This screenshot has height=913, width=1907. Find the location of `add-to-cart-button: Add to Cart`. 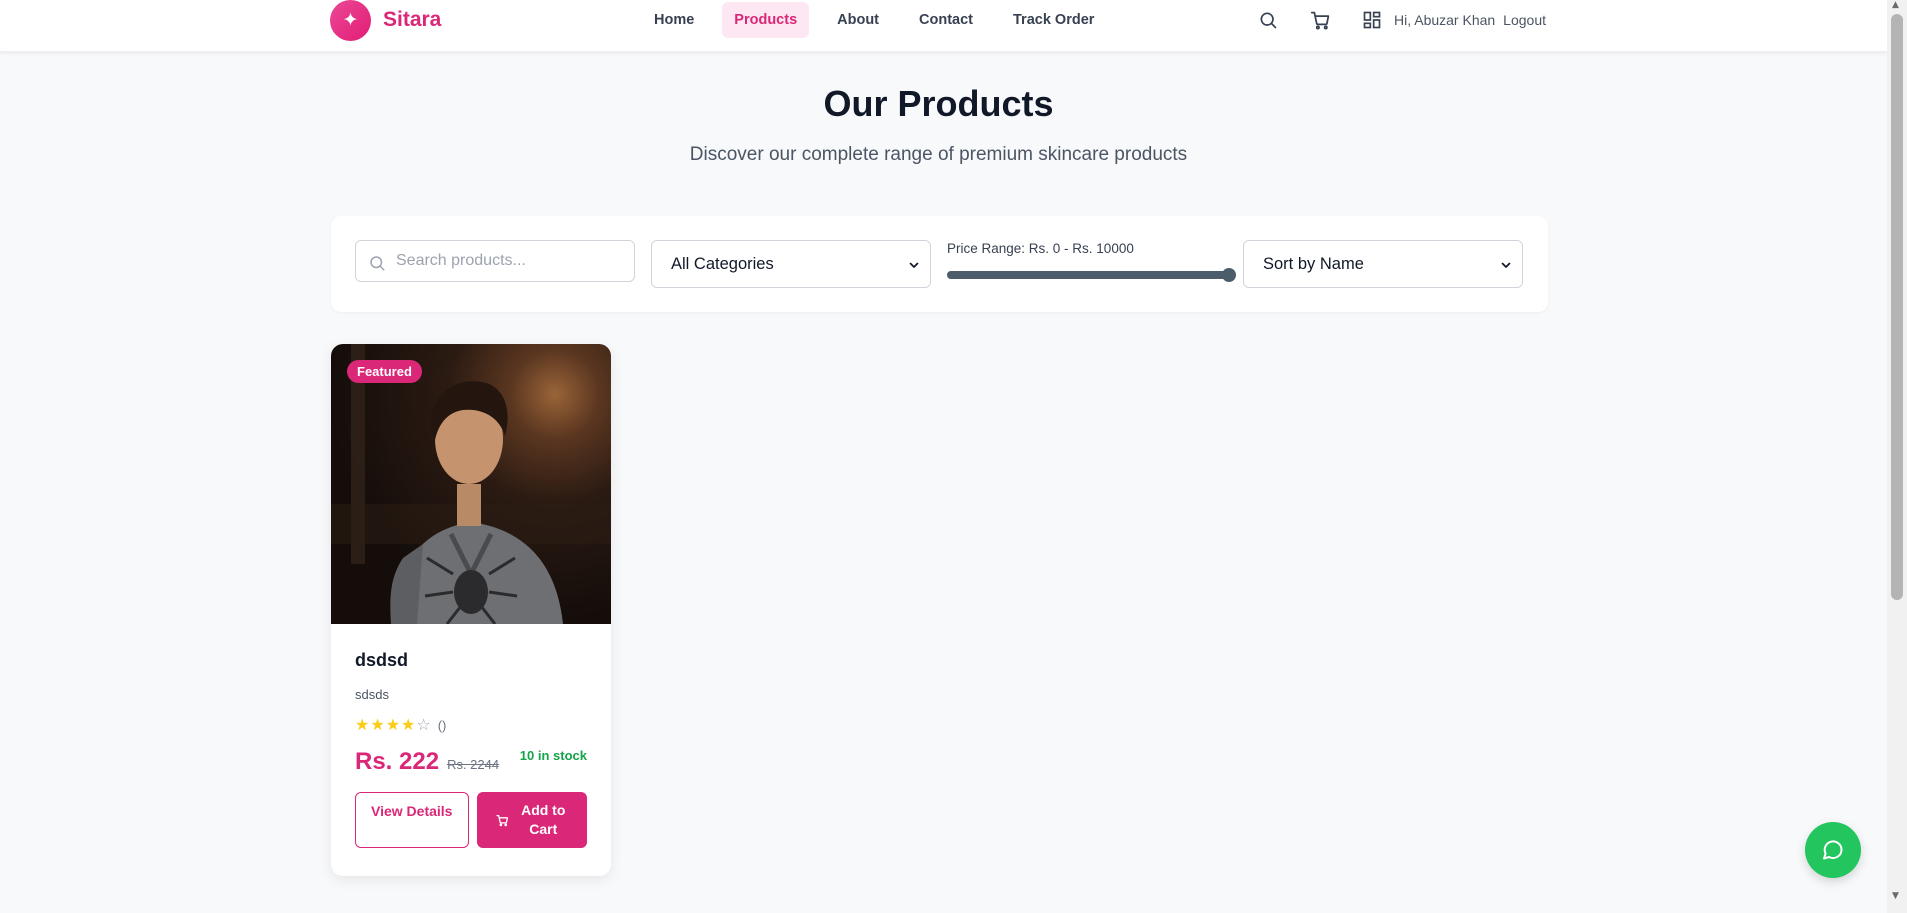

add-to-cart-button: Add to Cart is located at coordinates (531, 820).